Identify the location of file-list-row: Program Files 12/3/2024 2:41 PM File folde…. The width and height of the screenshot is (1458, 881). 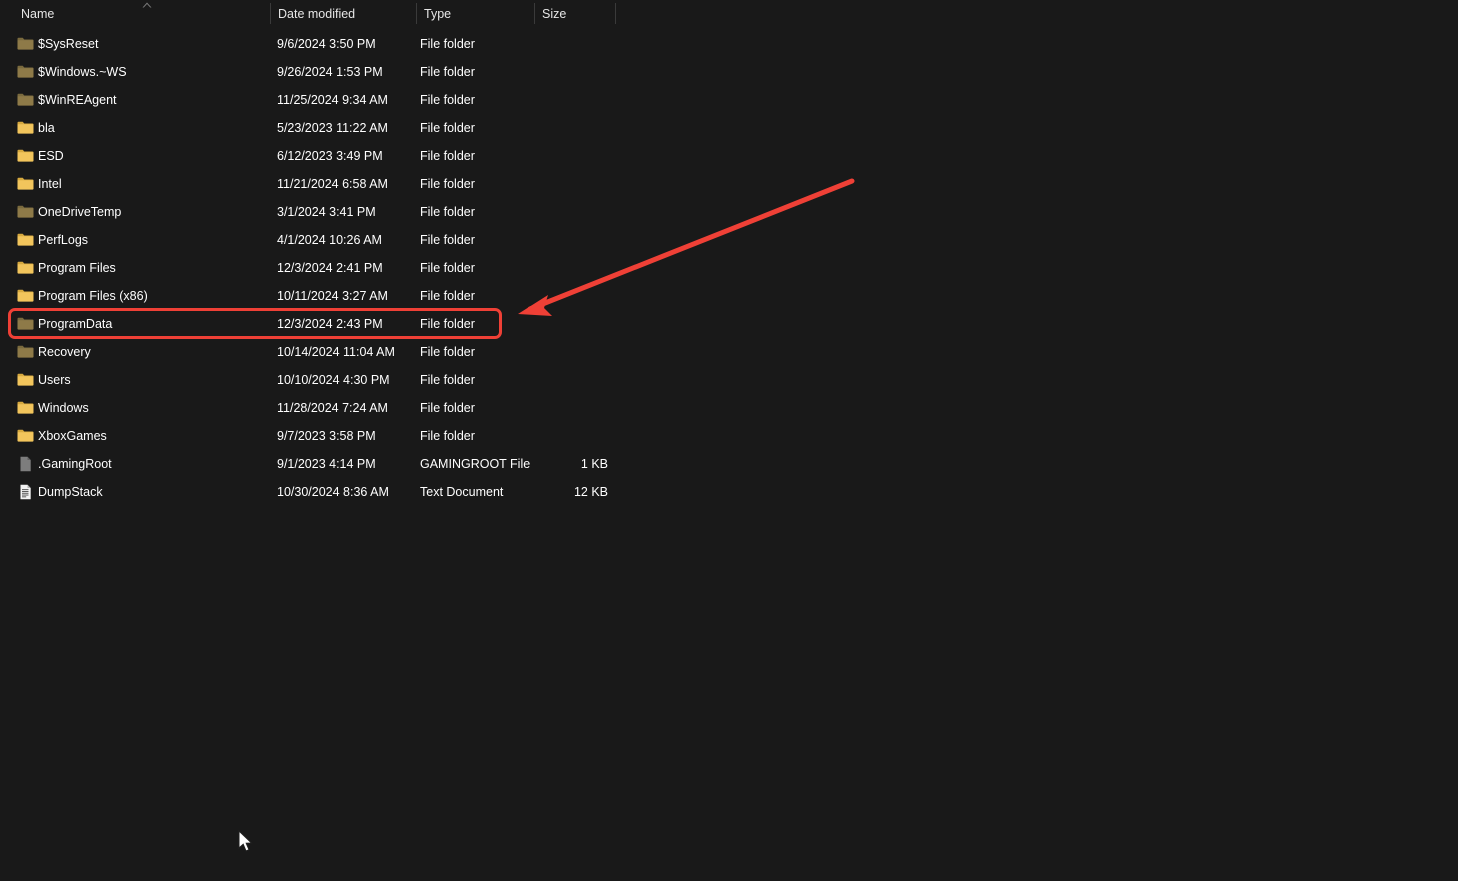
(729, 268).